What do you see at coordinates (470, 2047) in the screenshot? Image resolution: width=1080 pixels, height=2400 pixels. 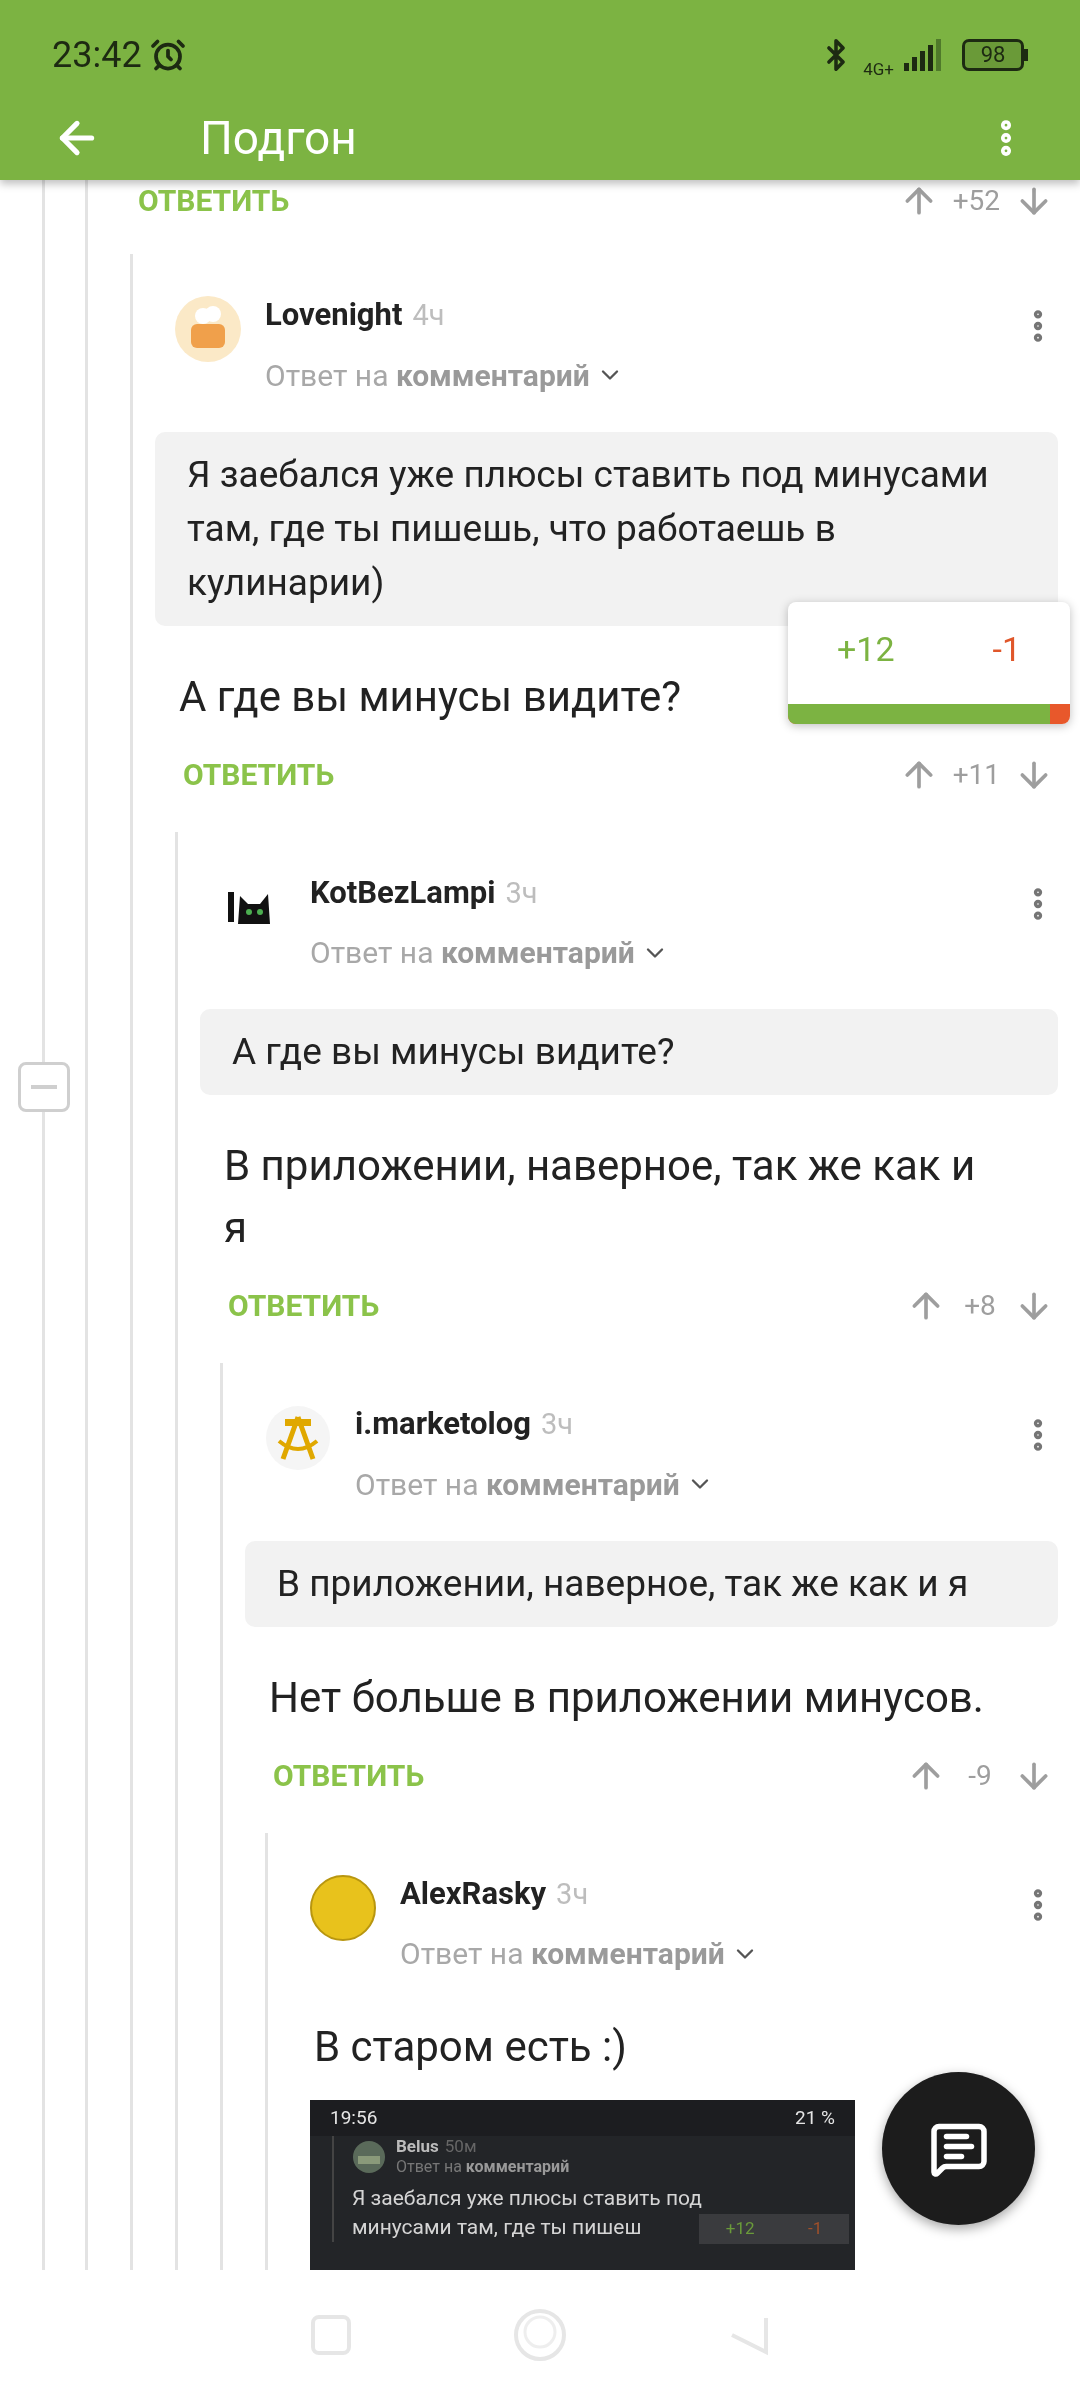 I see `comment-text: В старом есть :)` at bounding box center [470, 2047].